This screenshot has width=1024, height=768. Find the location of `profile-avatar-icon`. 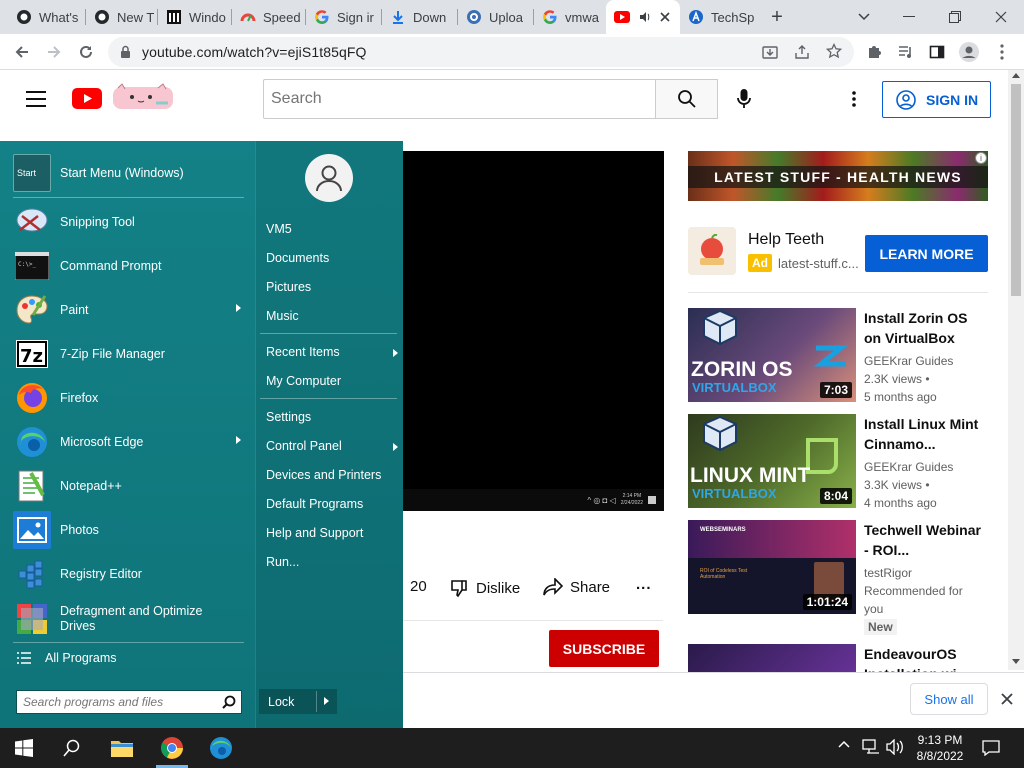

profile-avatar-icon is located at coordinates (969, 52).